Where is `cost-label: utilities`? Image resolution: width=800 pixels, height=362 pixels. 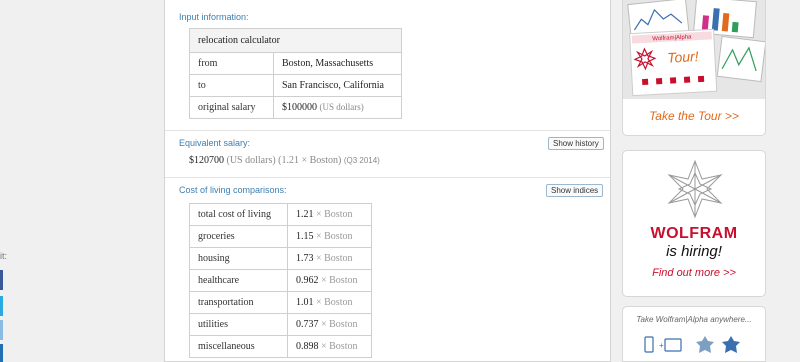 cost-label: utilities is located at coordinates (238, 324).